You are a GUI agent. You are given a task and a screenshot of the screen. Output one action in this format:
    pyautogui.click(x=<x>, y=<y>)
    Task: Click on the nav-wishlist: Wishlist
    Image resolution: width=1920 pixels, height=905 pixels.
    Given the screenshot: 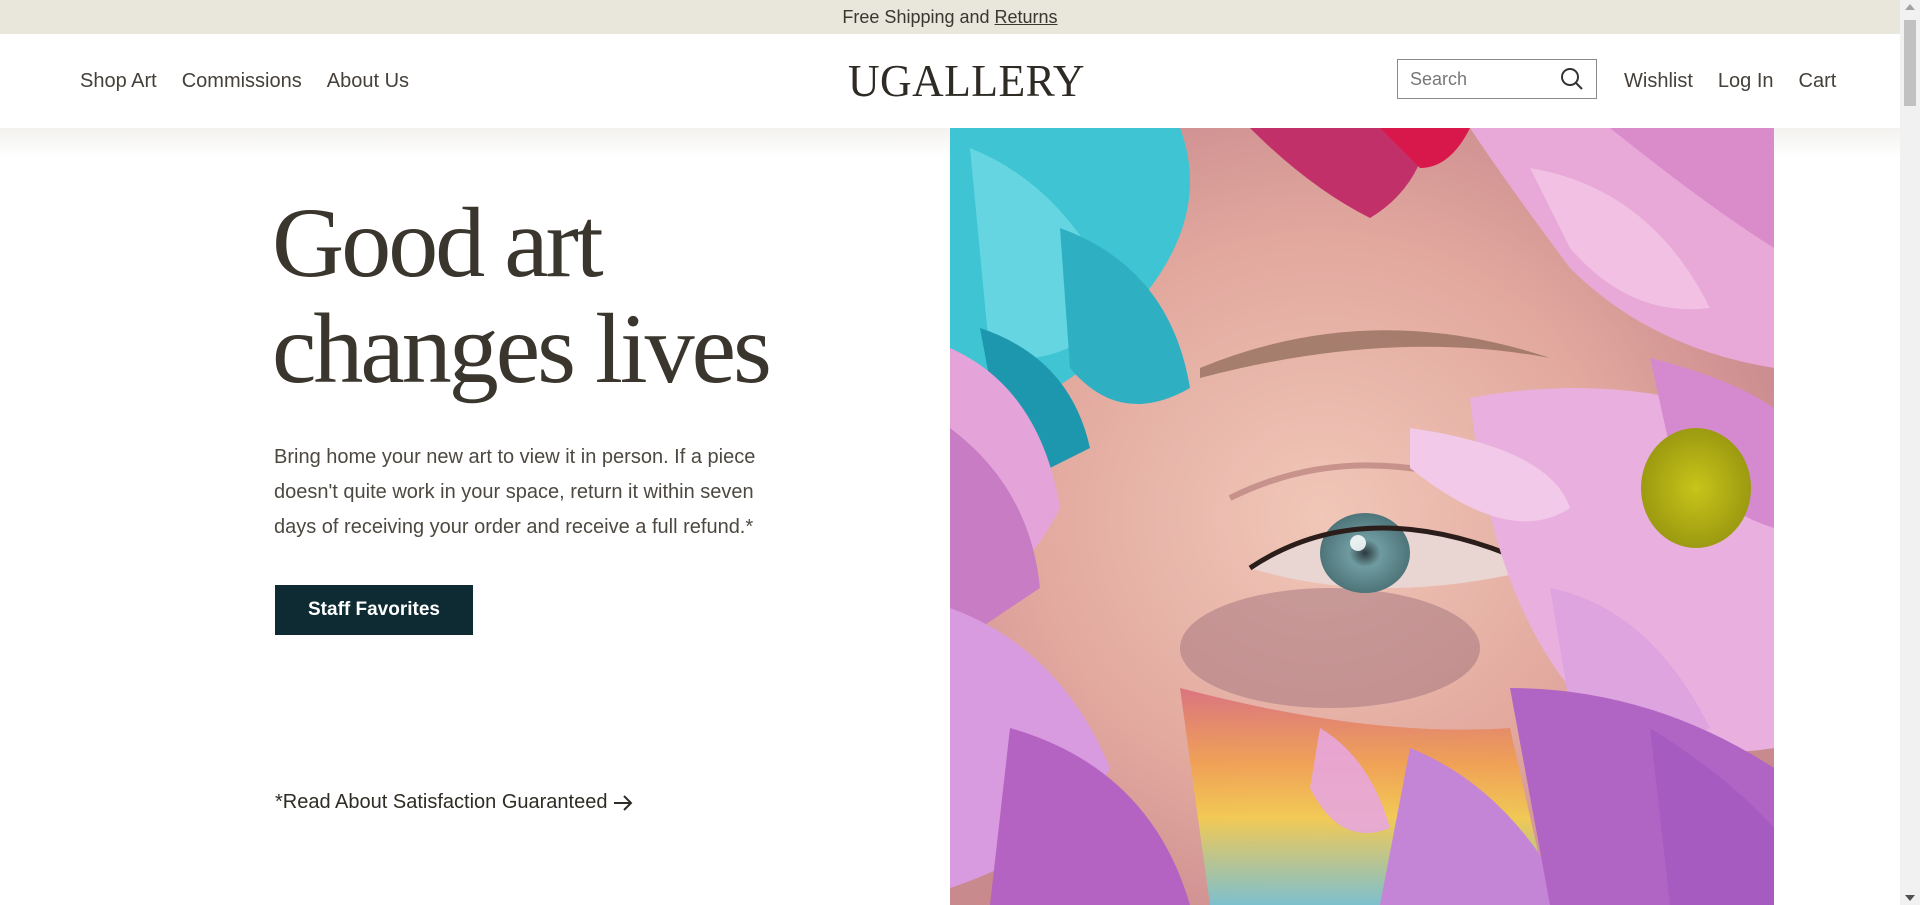 What is the action you would take?
    pyautogui.click(x=1658, y=81)
    